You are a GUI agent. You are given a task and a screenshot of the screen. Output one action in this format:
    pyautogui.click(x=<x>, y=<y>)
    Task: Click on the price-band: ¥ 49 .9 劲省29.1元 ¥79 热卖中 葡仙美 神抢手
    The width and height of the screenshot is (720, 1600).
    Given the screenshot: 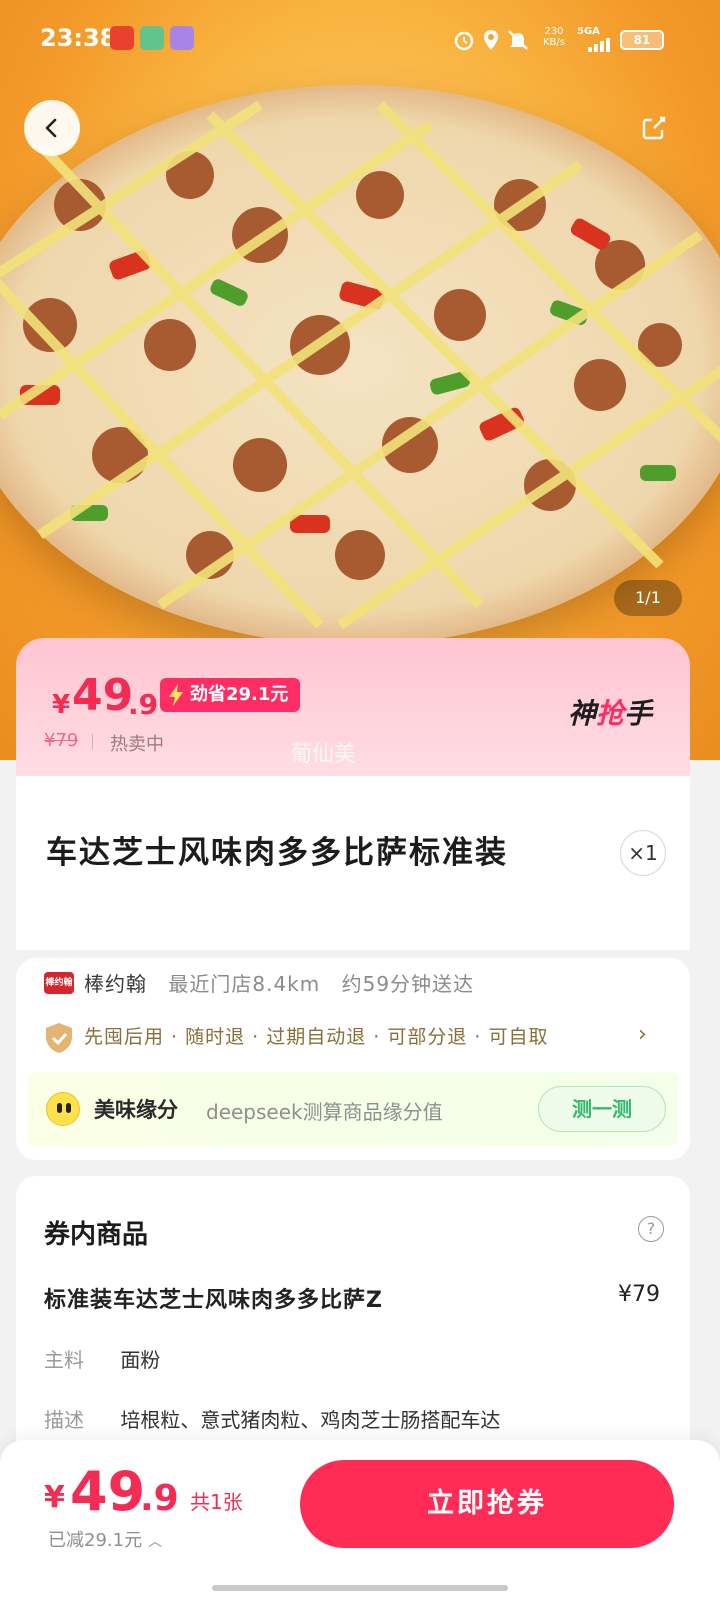 What is the action you would take?
    pyautogui.click(x=353, y=713)
    